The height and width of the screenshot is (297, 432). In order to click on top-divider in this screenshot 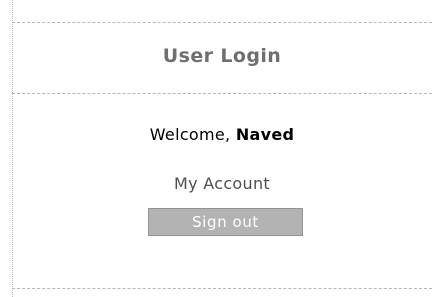, I will do `click(222, 22)`.